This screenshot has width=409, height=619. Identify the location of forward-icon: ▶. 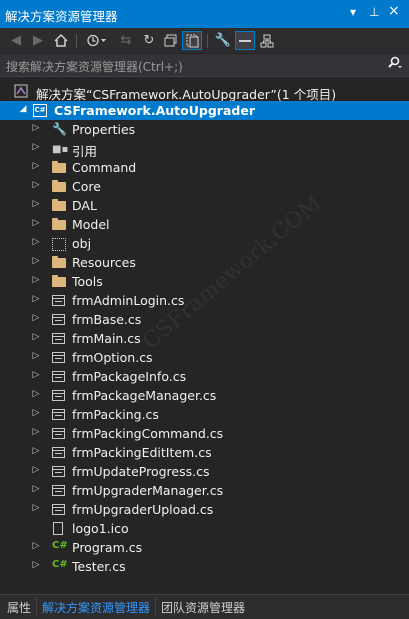
(38, 40).